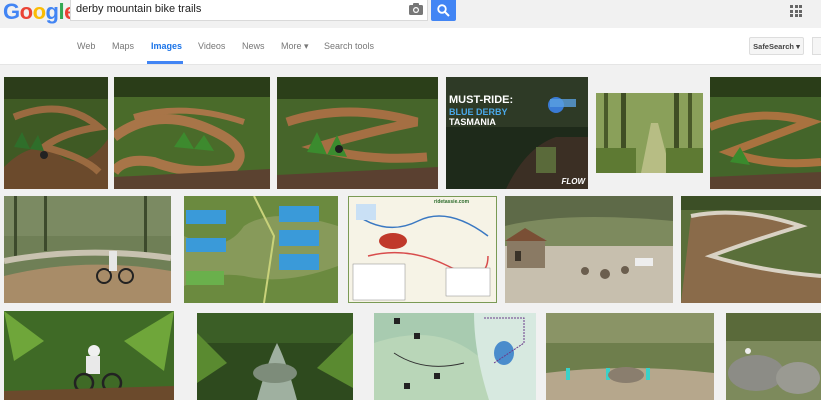 The image size is (821, 400). What do you see at coordinates (478, 112) in the screenshot?
I see `overlay-subtitle: BLUE DERBY` at bounding box center [478, 112].